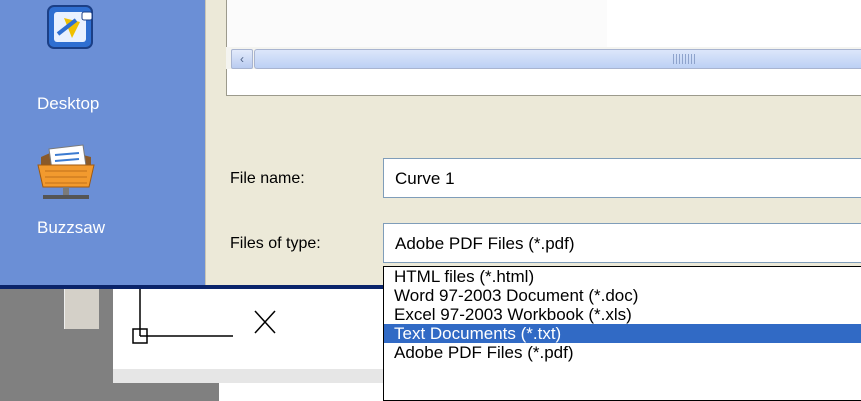  I want to click on buzzsaw-icon, so click(66, 171).